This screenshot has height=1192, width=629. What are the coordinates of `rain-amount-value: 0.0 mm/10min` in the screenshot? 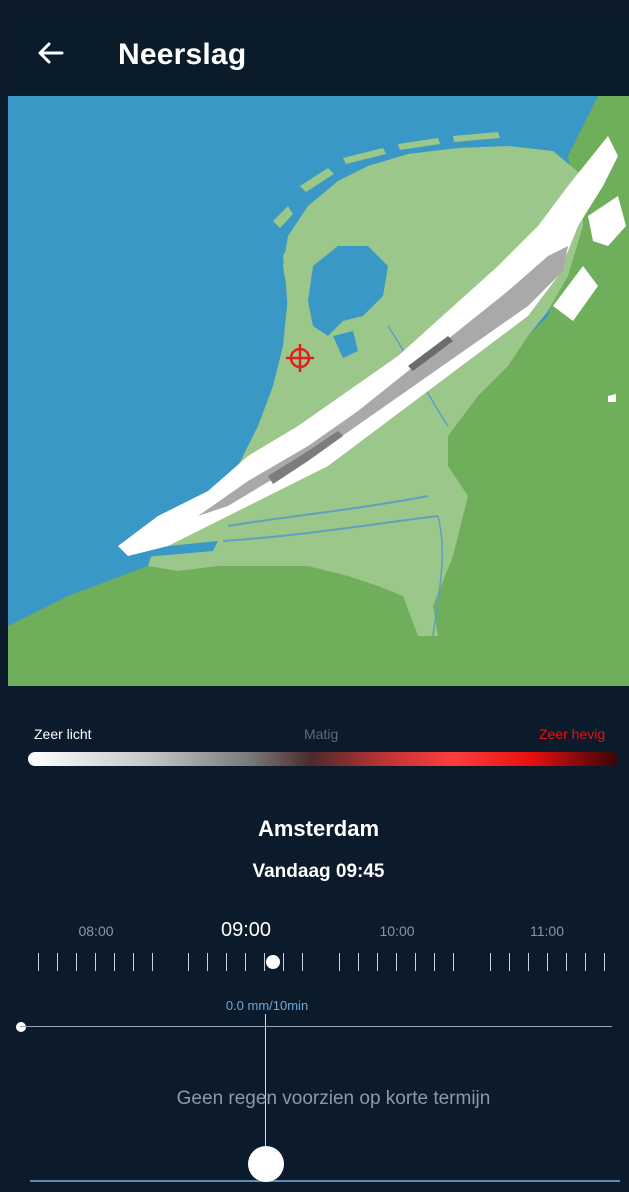 It's located at (267, 1005).